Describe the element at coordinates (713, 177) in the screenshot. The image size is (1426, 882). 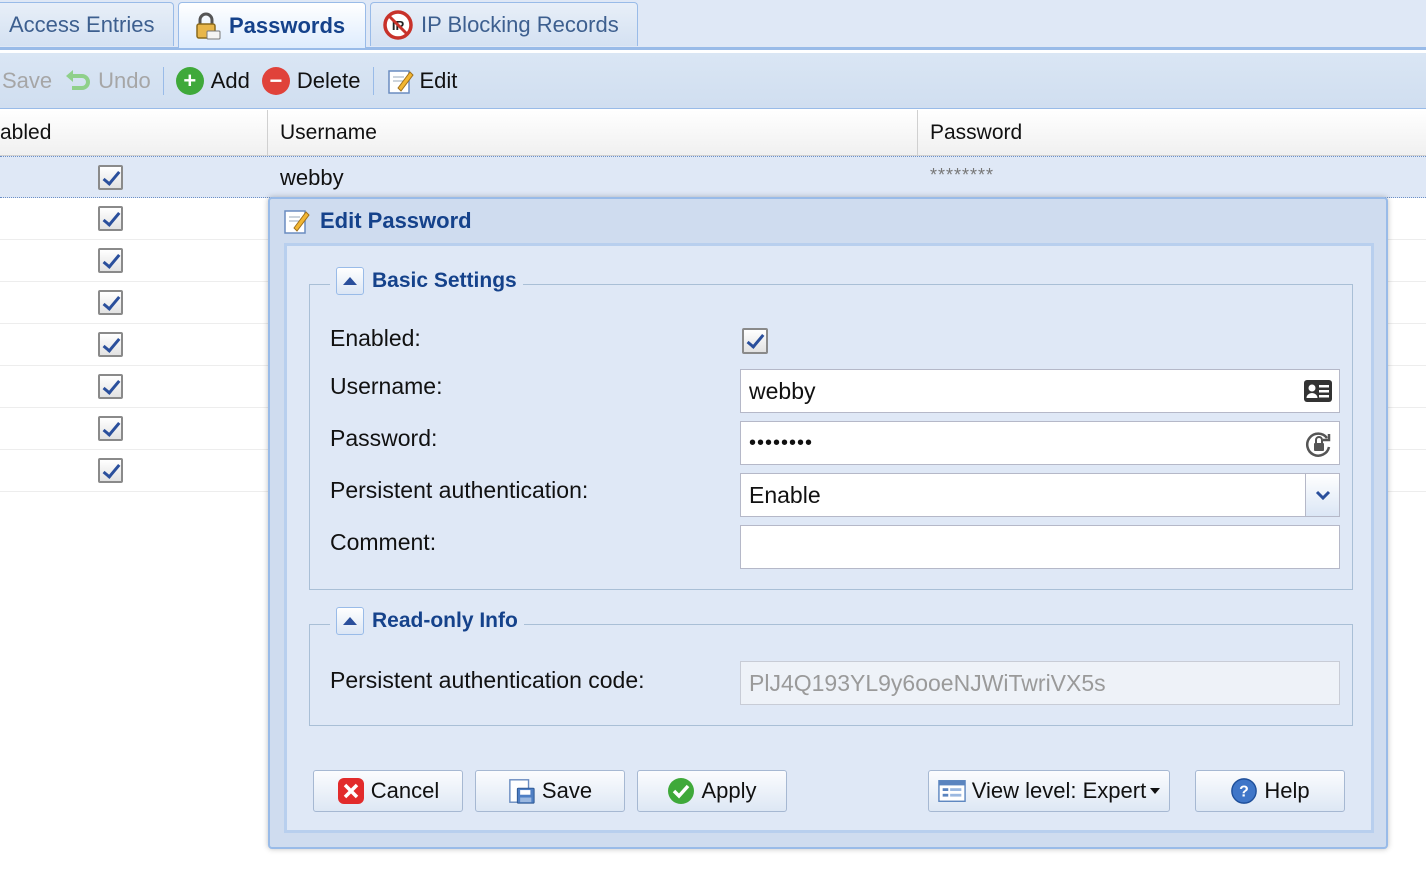
I see `table-row: webby ********` at that location.